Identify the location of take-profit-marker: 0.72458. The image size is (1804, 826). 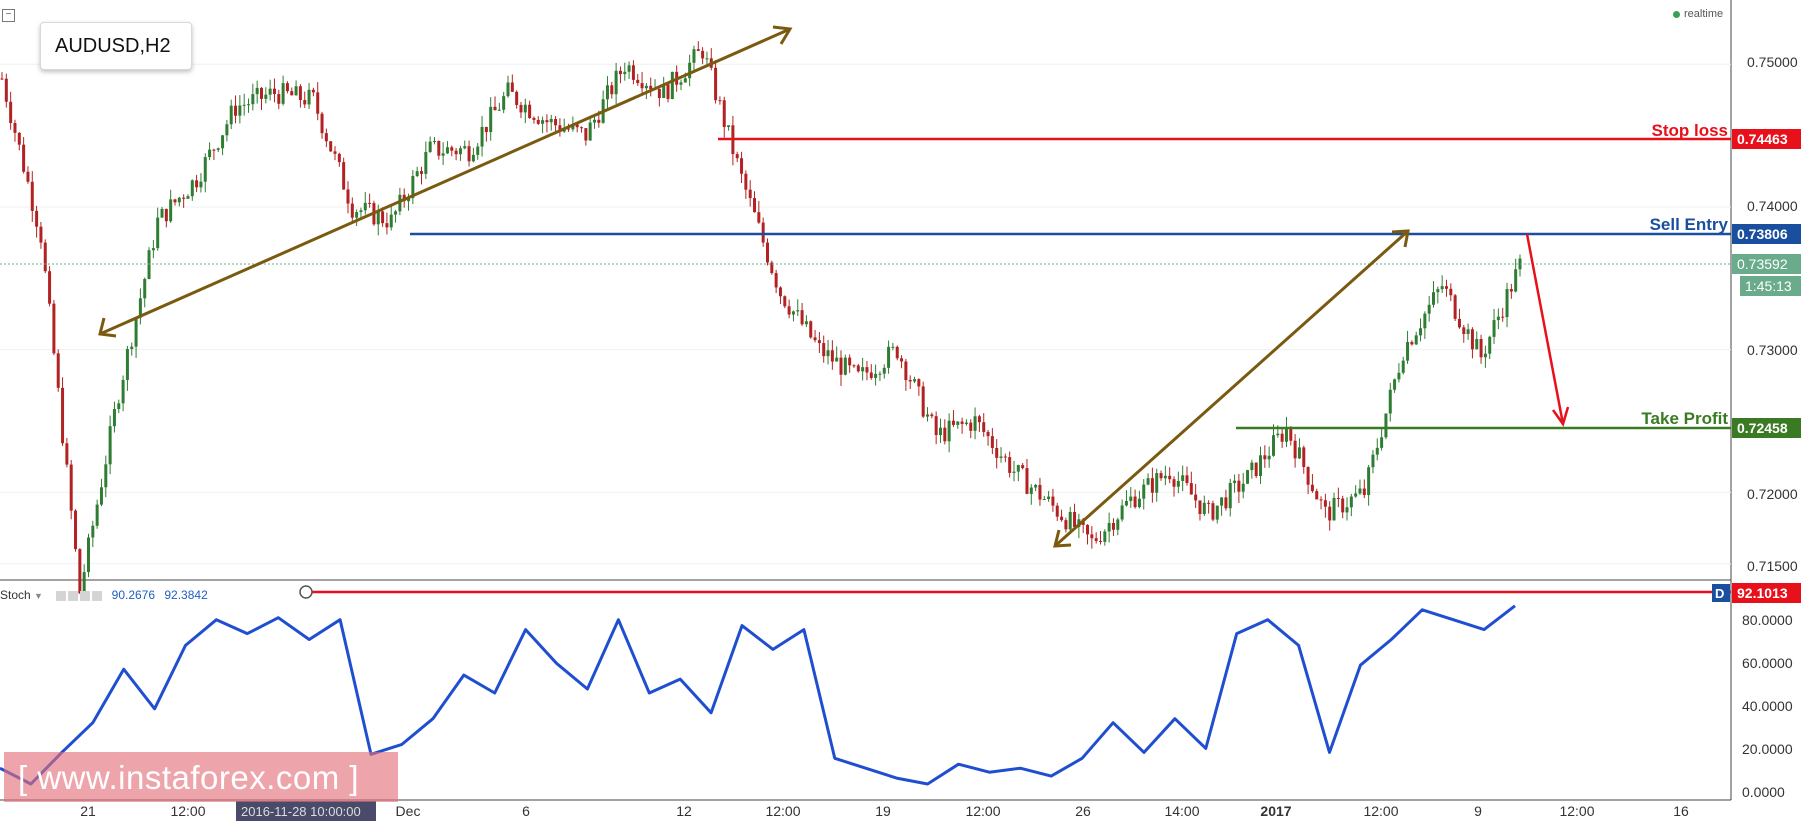
(1766, 428).